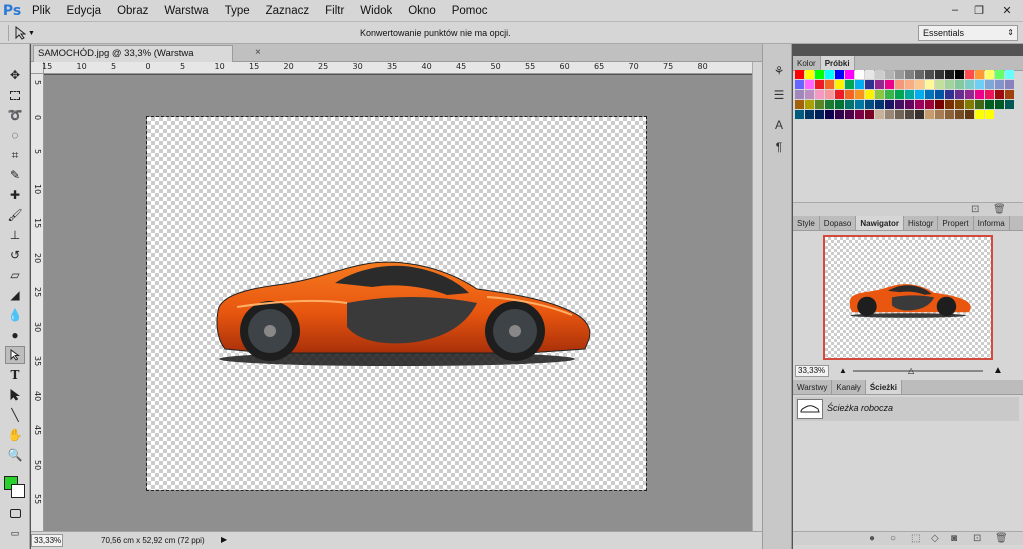 This screenshot has height=549, width=1023. Describe the element at coordinates (15, 115) in the screenshot. I see `lasso-tool: ➰` at that location.